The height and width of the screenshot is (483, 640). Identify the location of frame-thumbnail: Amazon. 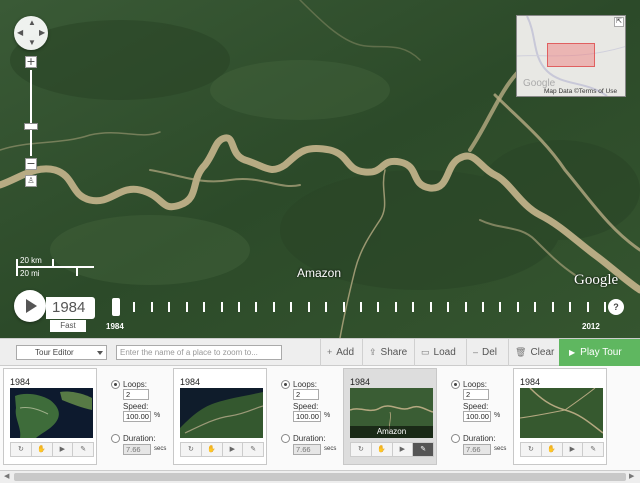
(391, 413).